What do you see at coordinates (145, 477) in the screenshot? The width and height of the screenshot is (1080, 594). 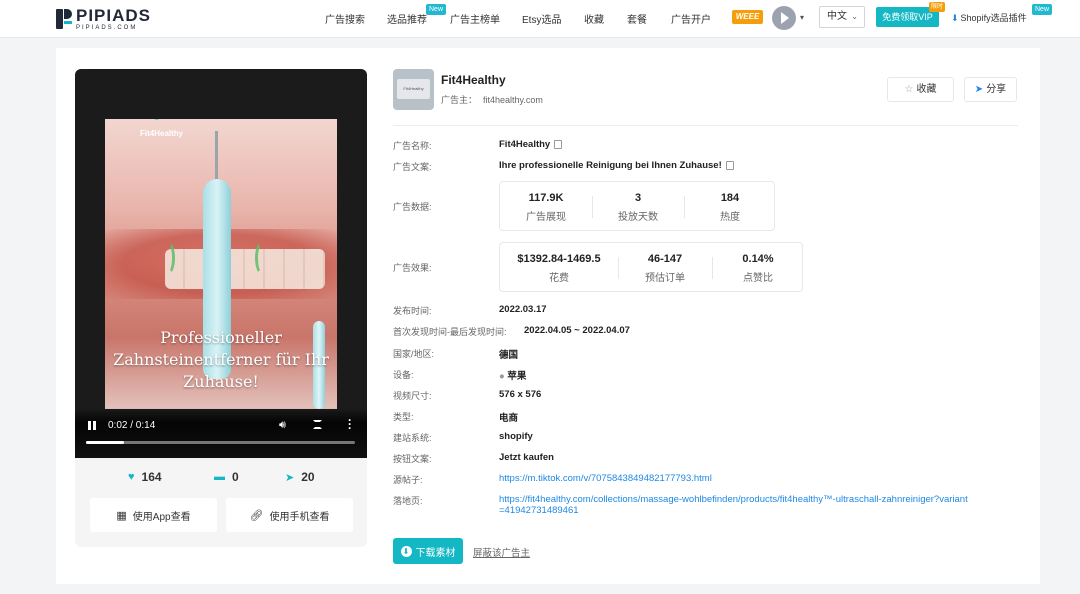 I see `likes-stat: ♥ 164` at bounding box center [145, 477].